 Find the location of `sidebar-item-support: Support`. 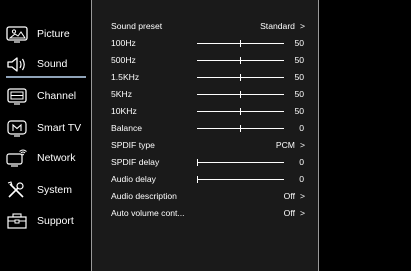

sidebar-item-support: Support is located at coordinates (48, 221).